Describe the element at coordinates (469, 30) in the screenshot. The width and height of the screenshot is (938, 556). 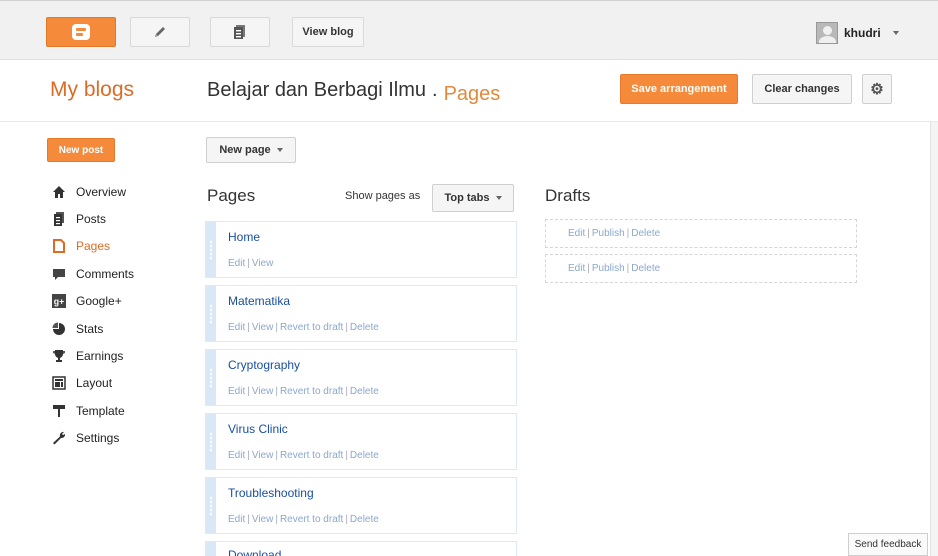
I see `top-bar: View blog khudri` at that location.